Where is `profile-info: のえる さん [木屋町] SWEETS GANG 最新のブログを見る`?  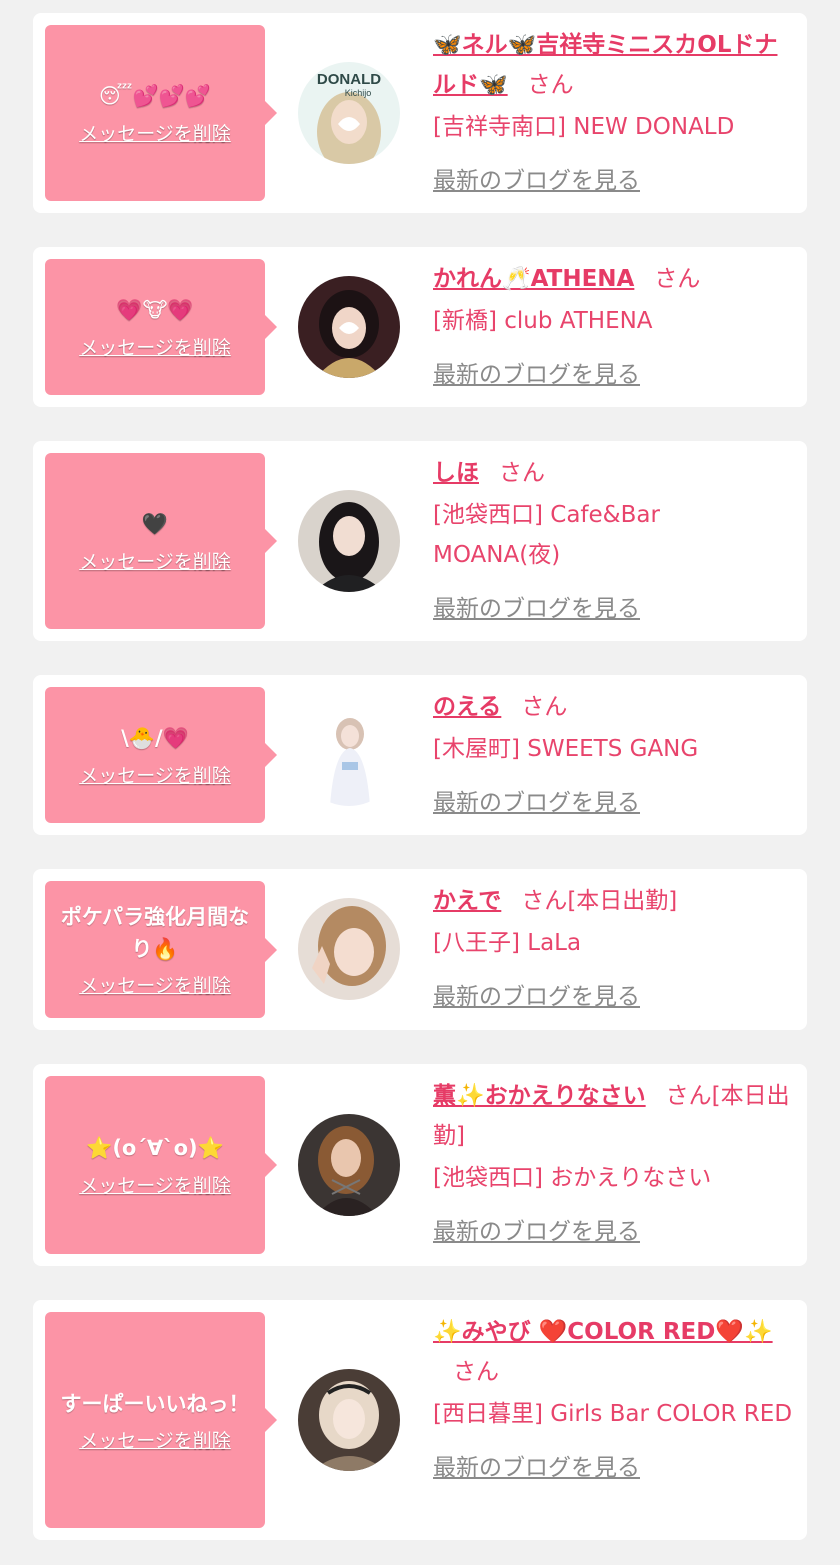
profile-info: のえる さん [木屋町] SWEETS GANG 最新のブログを見る is located at coordinates (613, 755).